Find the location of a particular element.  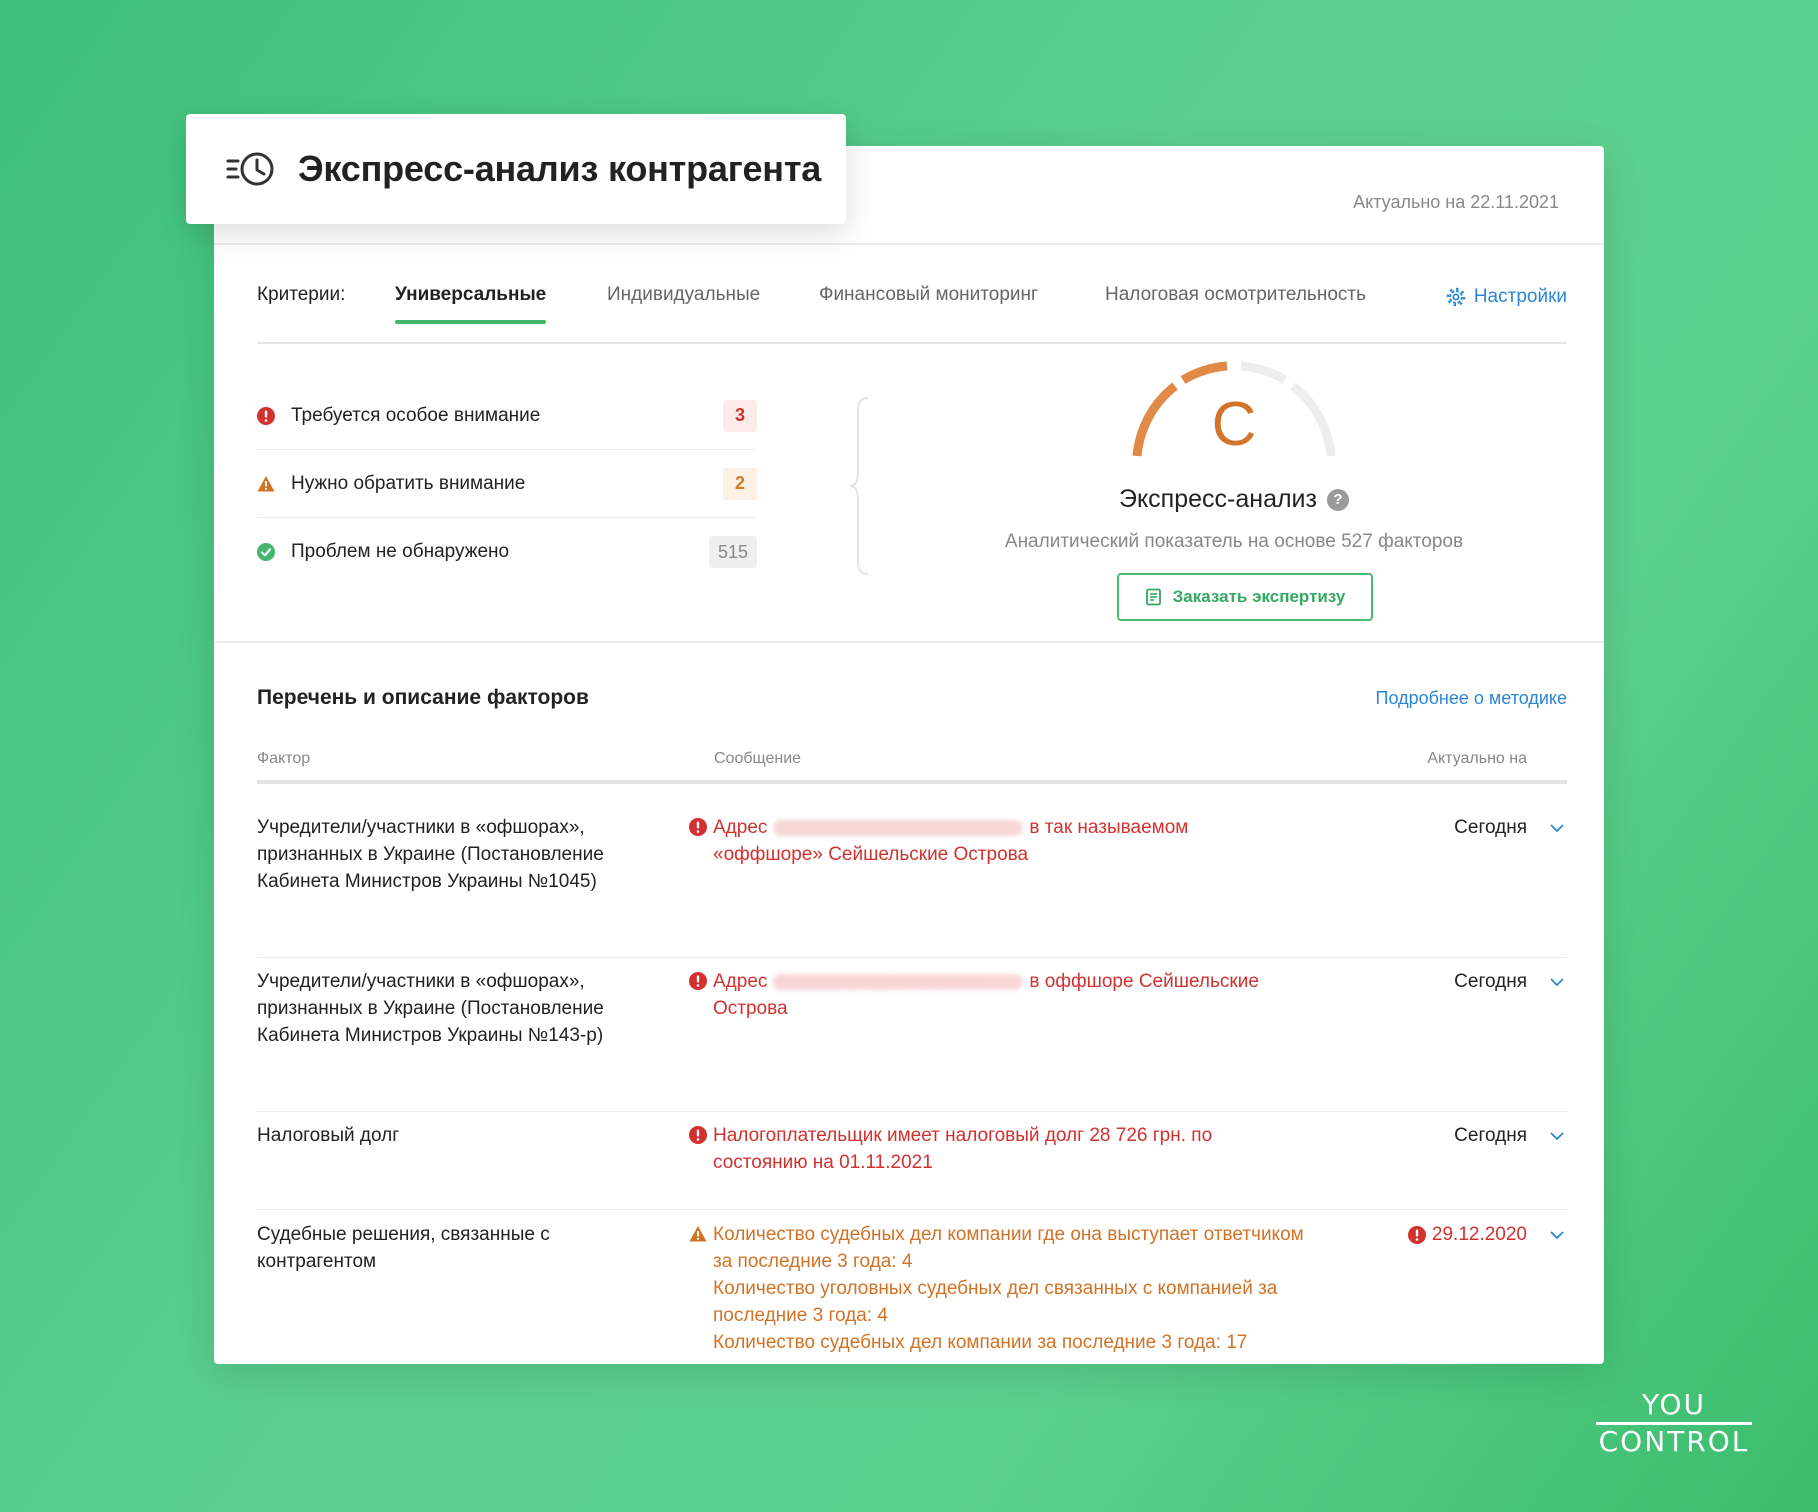

document-icon is located at coordinates (1153, 597).